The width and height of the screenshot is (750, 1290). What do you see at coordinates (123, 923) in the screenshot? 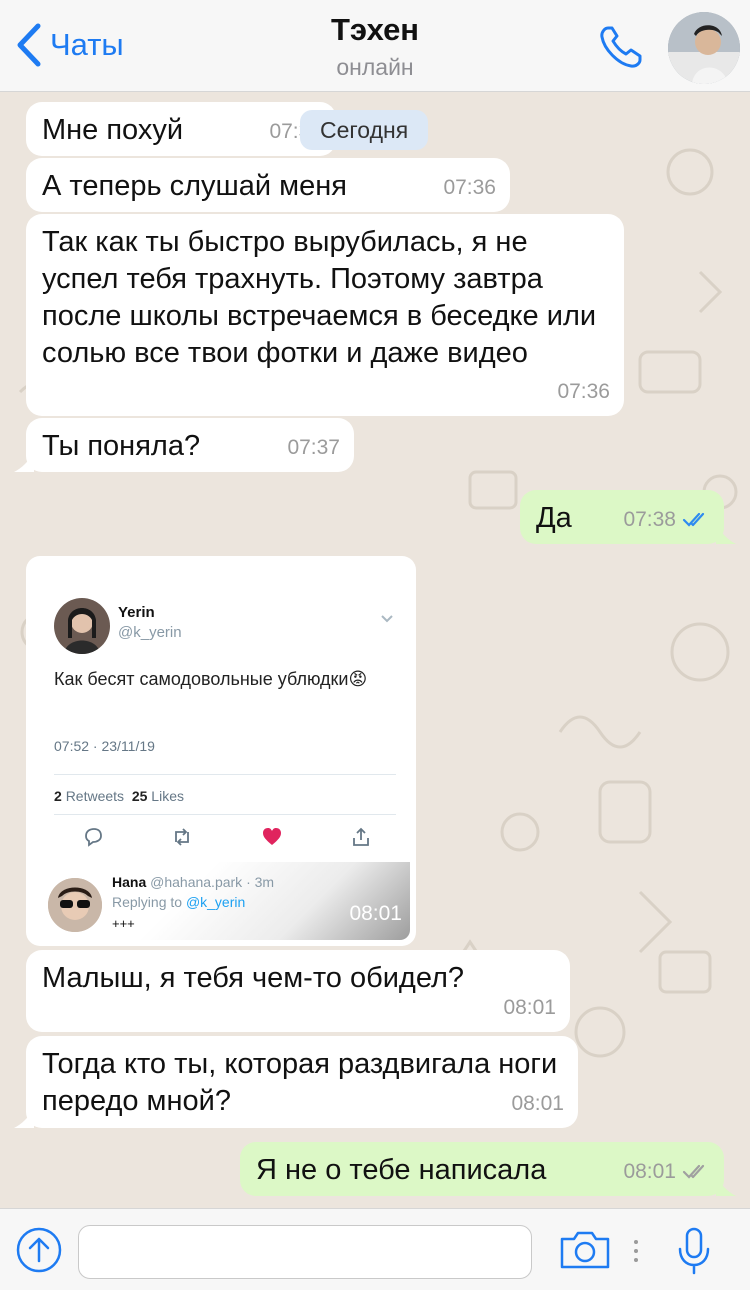
I see `reply-text: +++` at bounding box center [123, 923].